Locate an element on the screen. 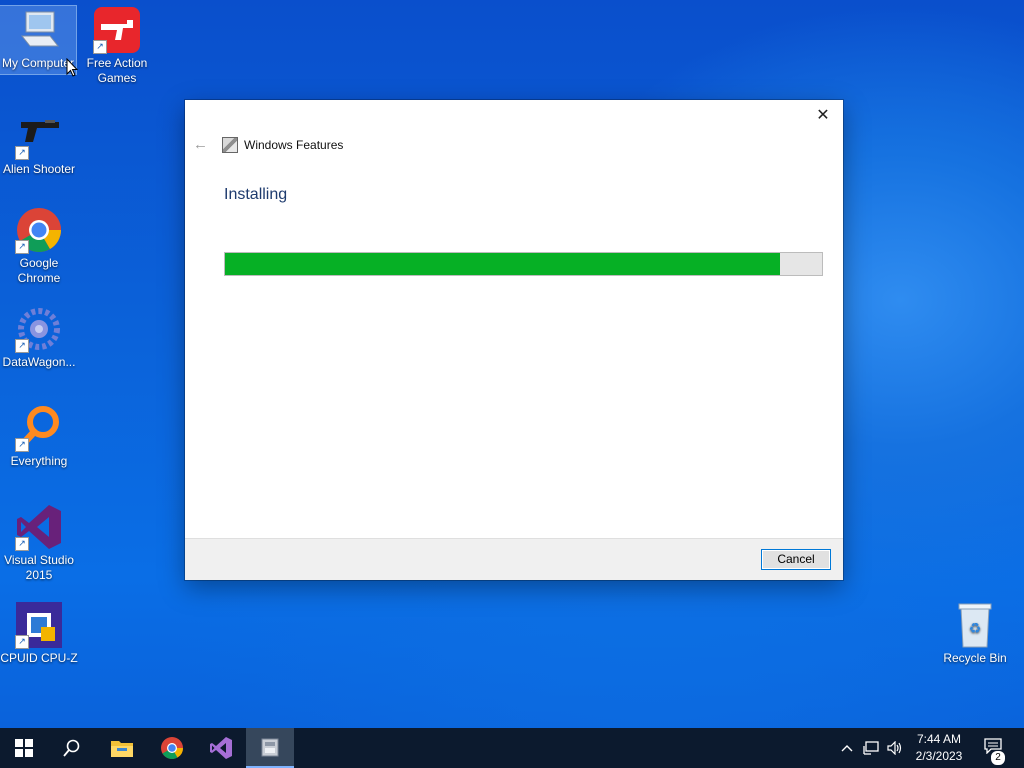 Image resolution: width=1024 pixels, height=768 pixels. recycle-bin-icon: ♻ is located at coordinates (975, 625).